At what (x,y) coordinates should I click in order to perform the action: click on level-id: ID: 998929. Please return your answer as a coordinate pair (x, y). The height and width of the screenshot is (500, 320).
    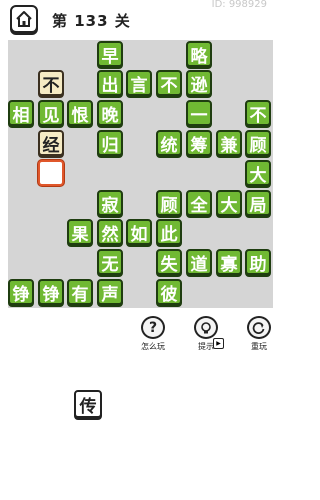
    Looking at the image, I should click on (239, 5).